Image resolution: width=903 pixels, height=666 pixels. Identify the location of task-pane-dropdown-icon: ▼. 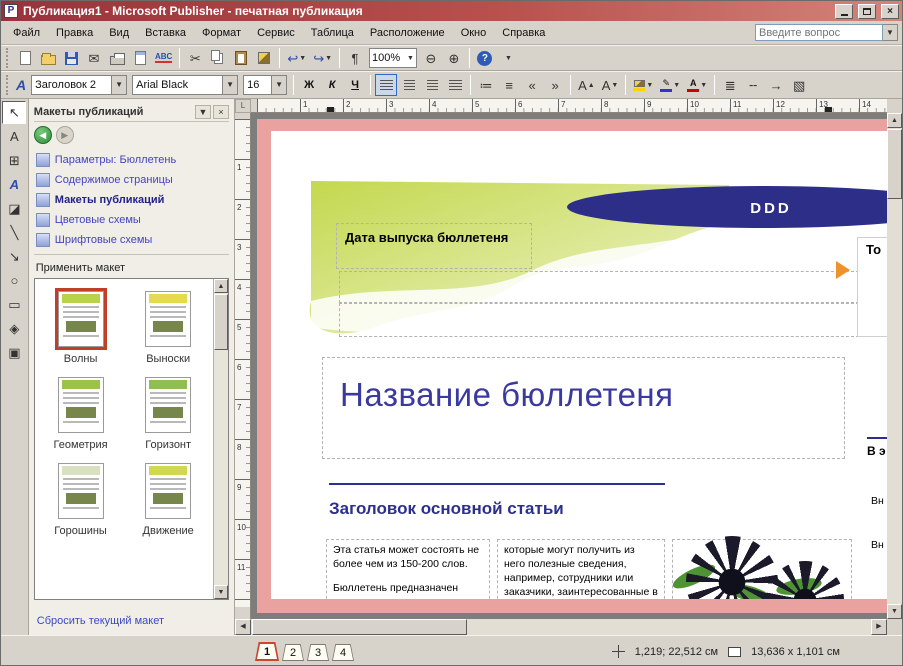
(203, 111).